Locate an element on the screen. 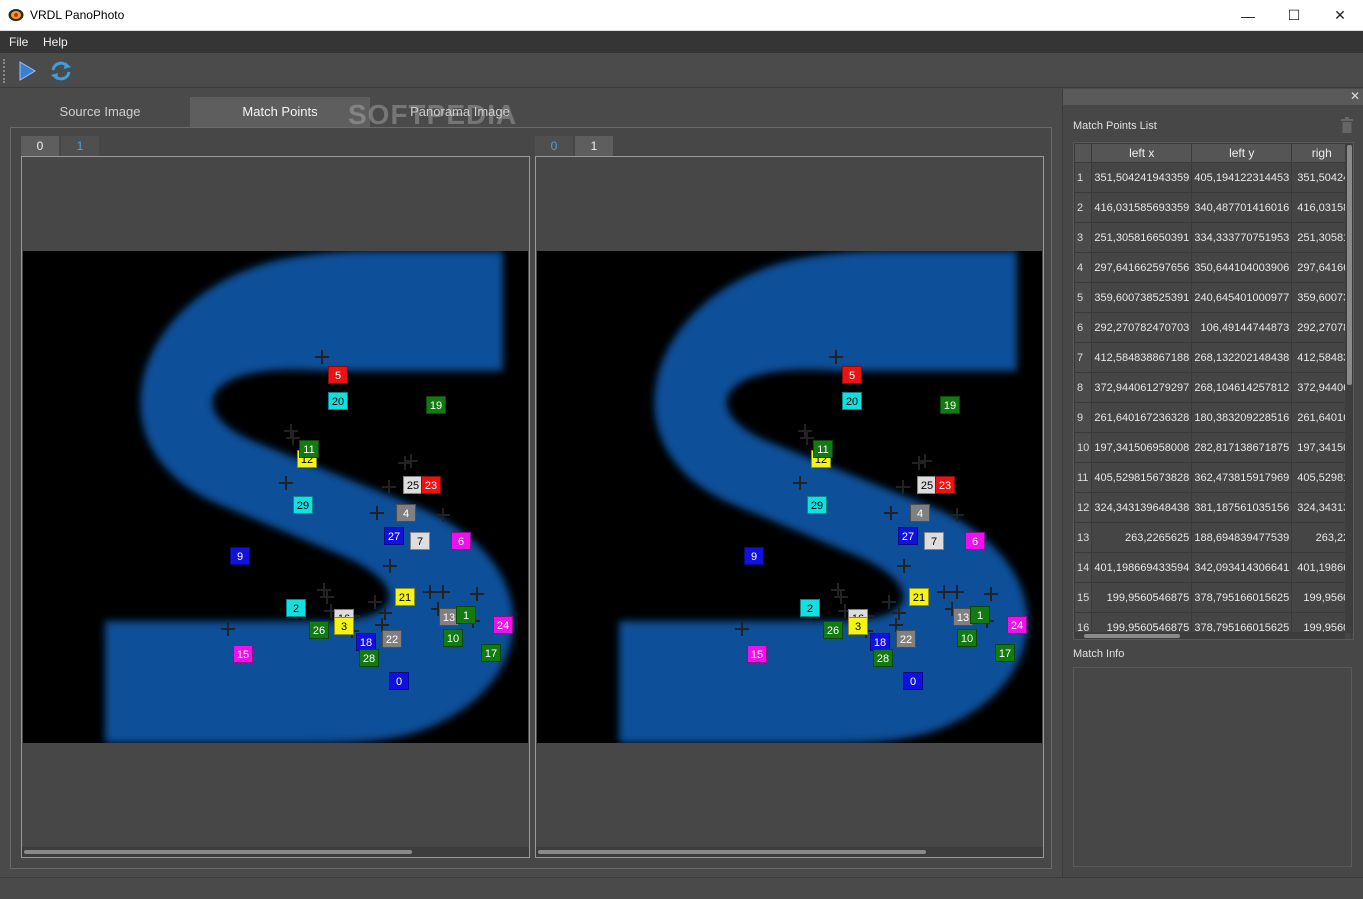 This screenshot has height=899, width=1363. tab-source-image: Source Image is located at coordinates (100, 112).